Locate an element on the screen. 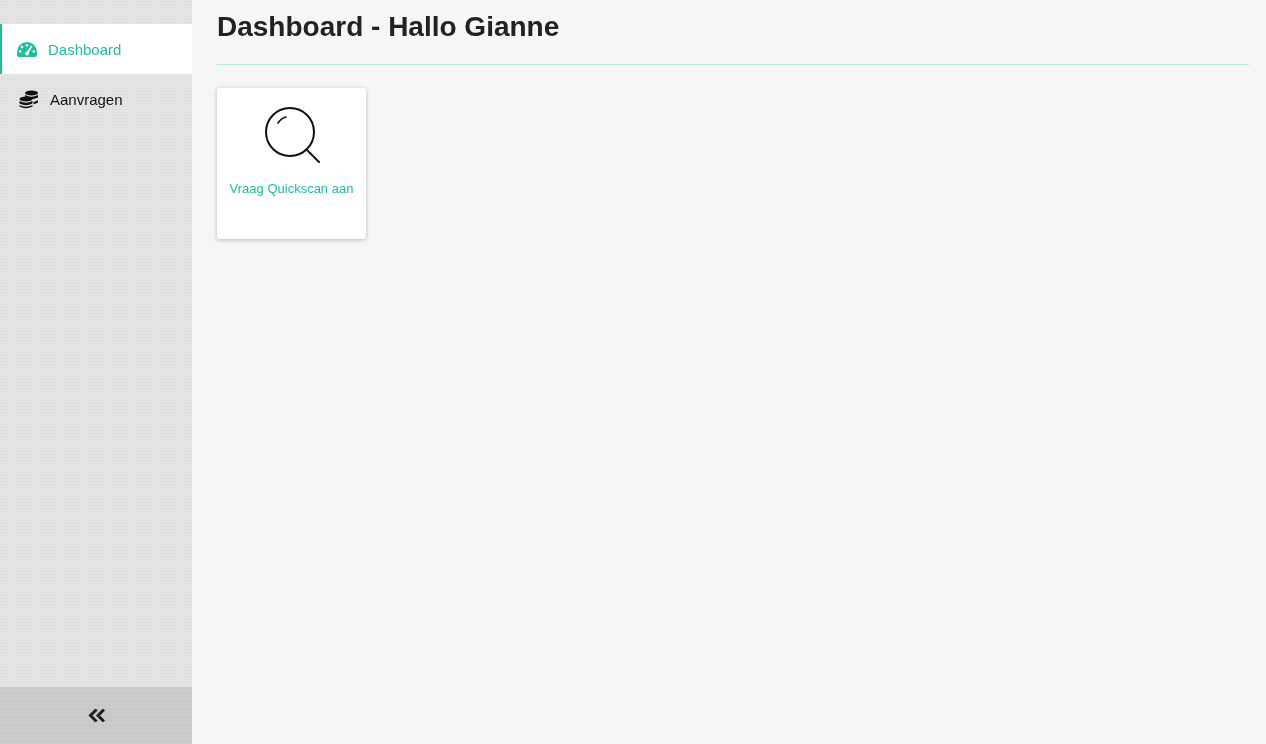 This screenshot has width=1266, height=744. coins-icon is located at coordinates (29, 99).